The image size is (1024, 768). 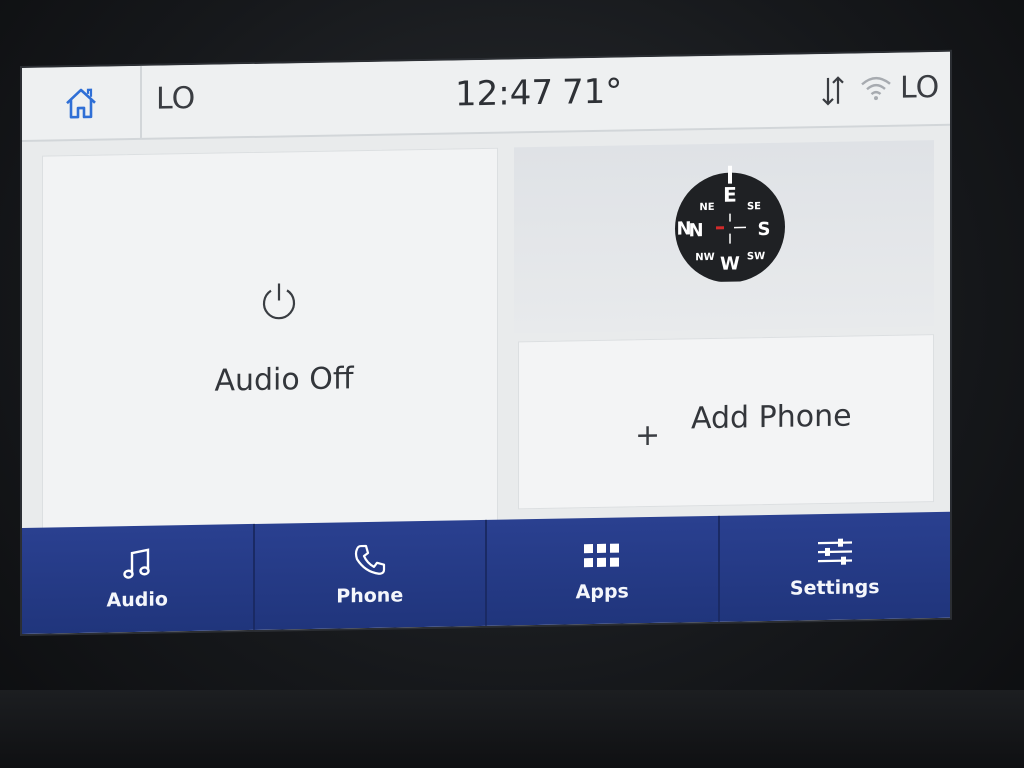 I want to click on nav-phone-label: Phone, so click(x=370, y=596).